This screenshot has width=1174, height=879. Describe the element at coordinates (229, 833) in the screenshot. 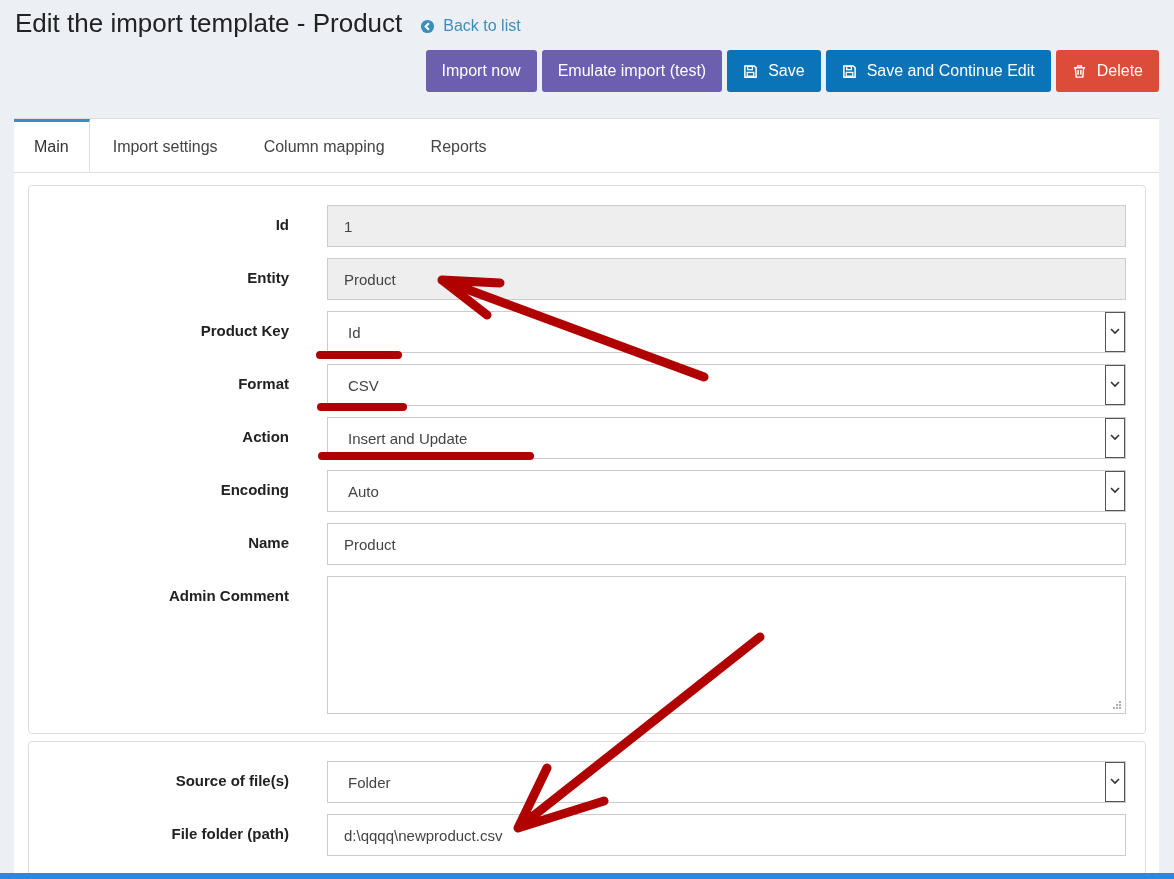

I see `field-label: File folder (path)` at that location.